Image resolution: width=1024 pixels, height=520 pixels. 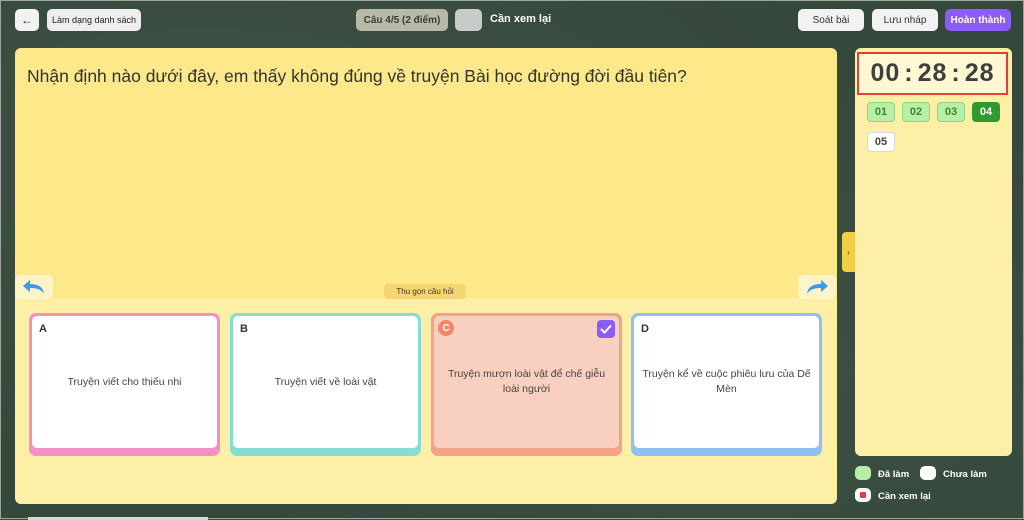 I want to click on option-letter: A, so click(x=43, y=329).